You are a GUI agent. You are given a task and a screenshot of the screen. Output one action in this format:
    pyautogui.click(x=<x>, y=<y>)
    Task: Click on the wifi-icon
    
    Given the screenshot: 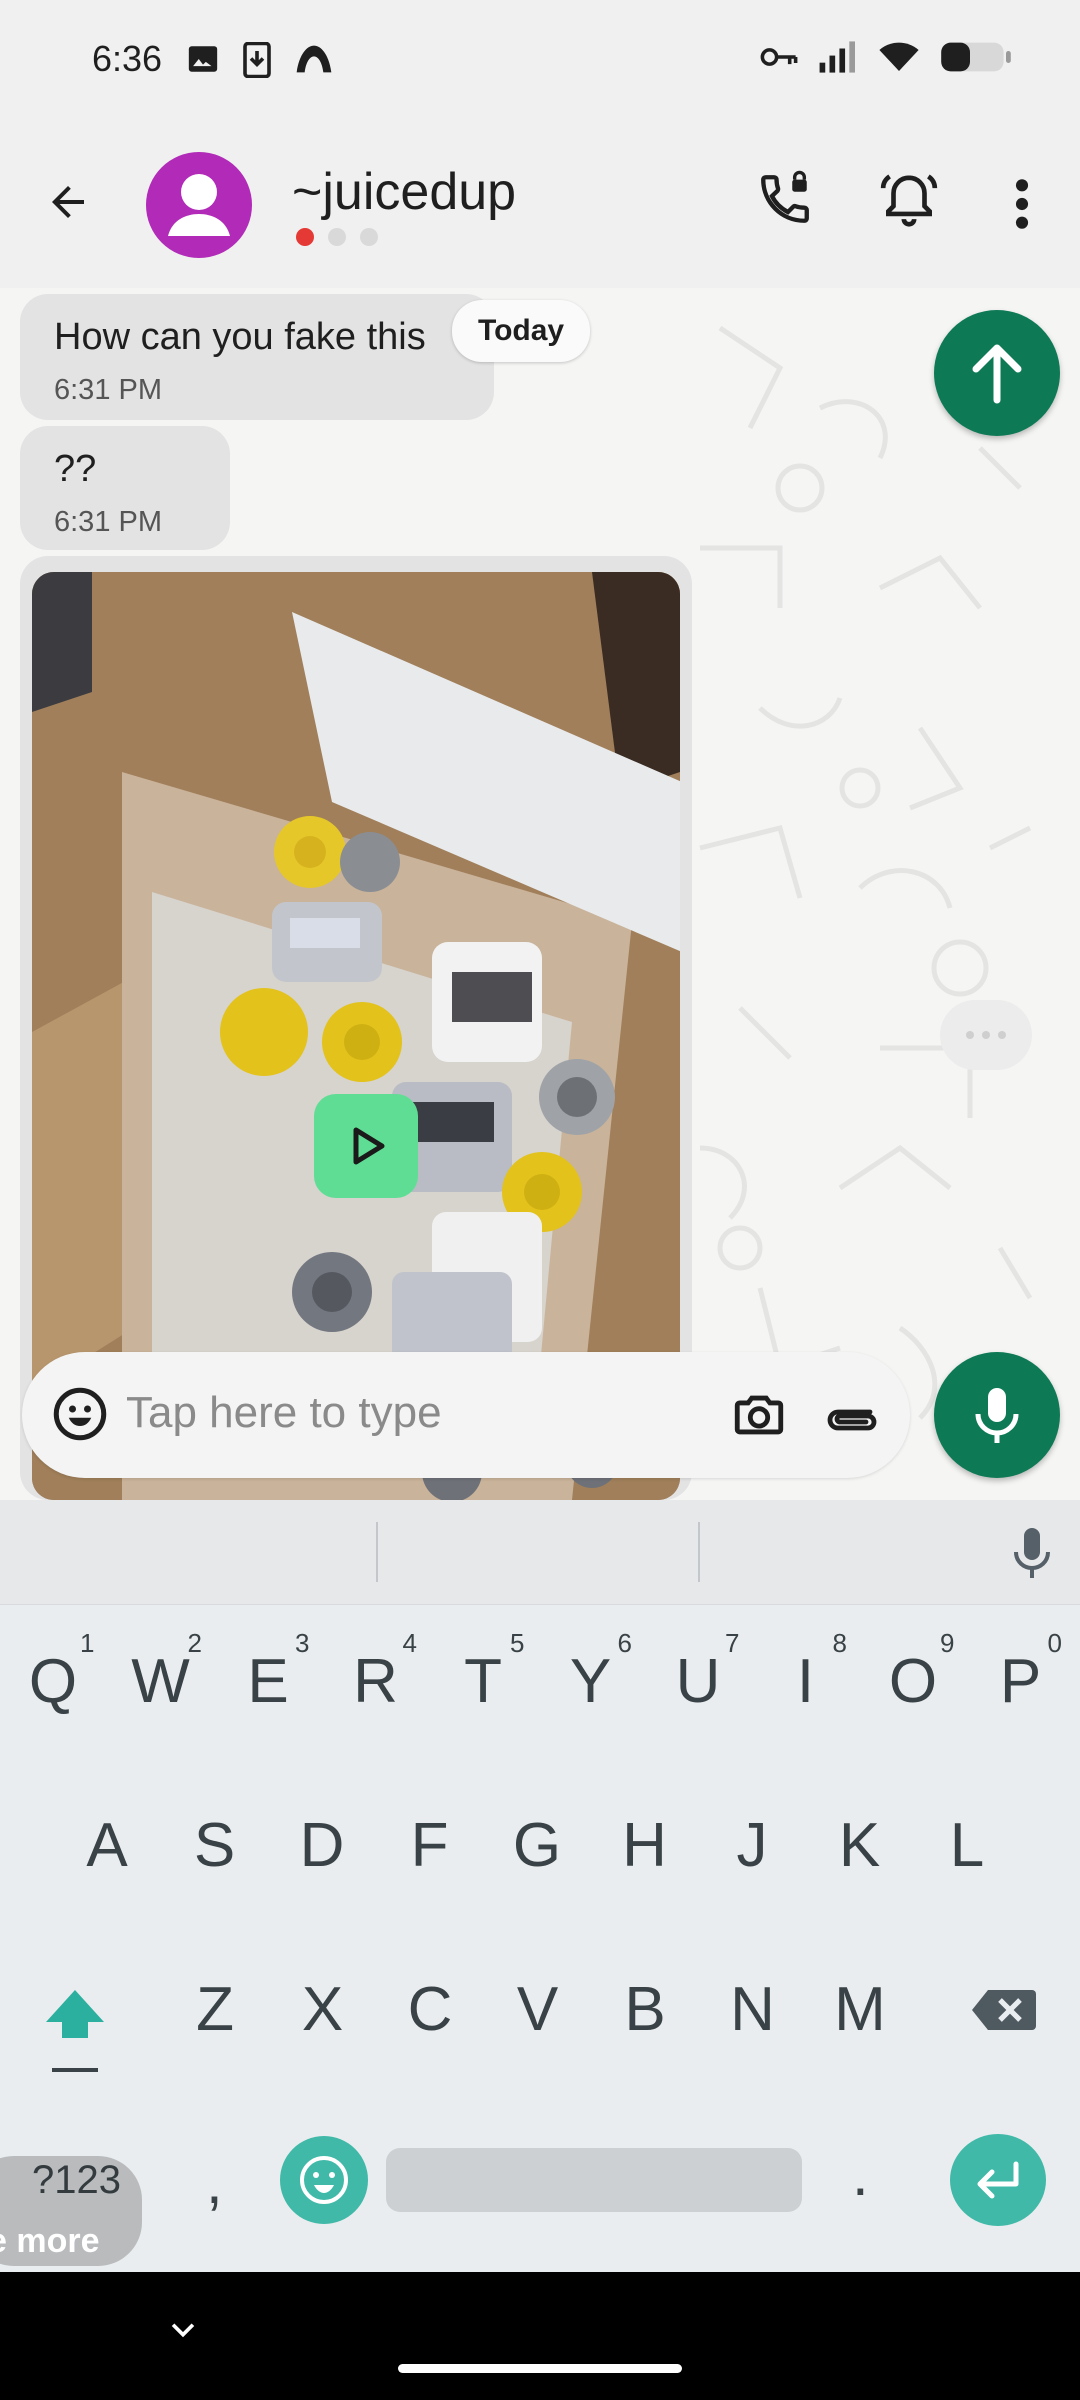 What is the action you would take?
    pyautogui.click(x=899, y=59)
    